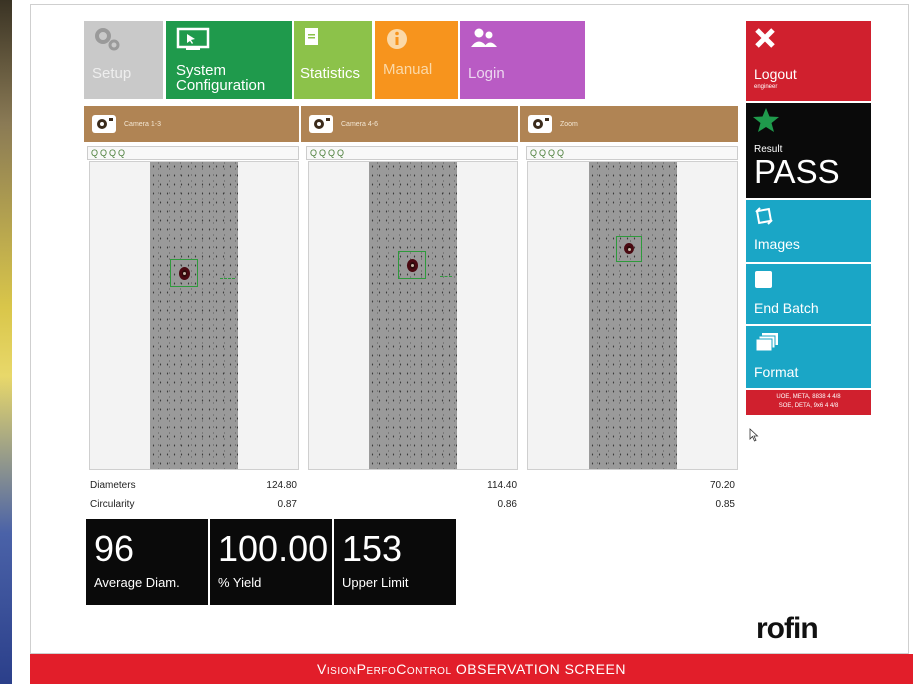 This screenshot has width=913, height=684. Describe the element at coordinates (722, 485) in the screenshot. I see `diameter-value-3: 70.20` at that location.